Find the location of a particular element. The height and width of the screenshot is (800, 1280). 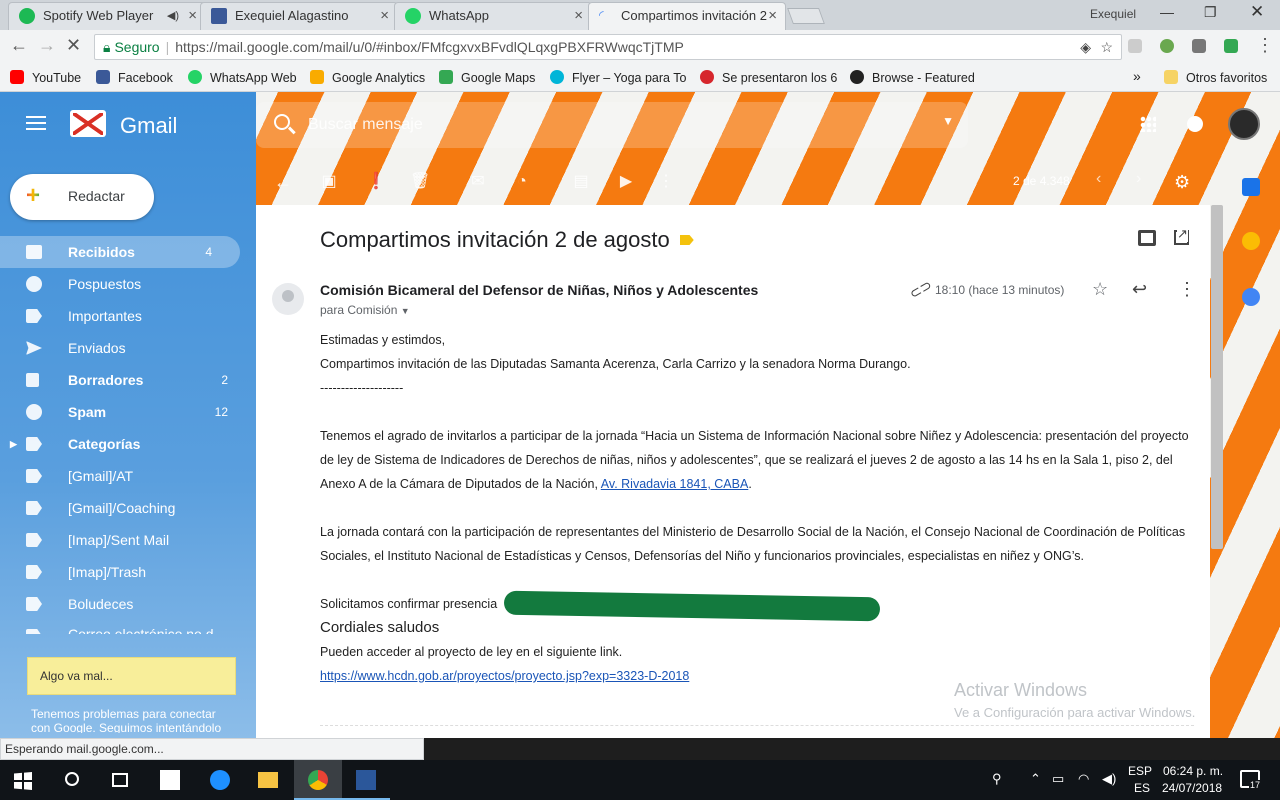

sidebar-item-gmail-coaching: [Gmail]/Coaching is located at coordinates (128, 508).